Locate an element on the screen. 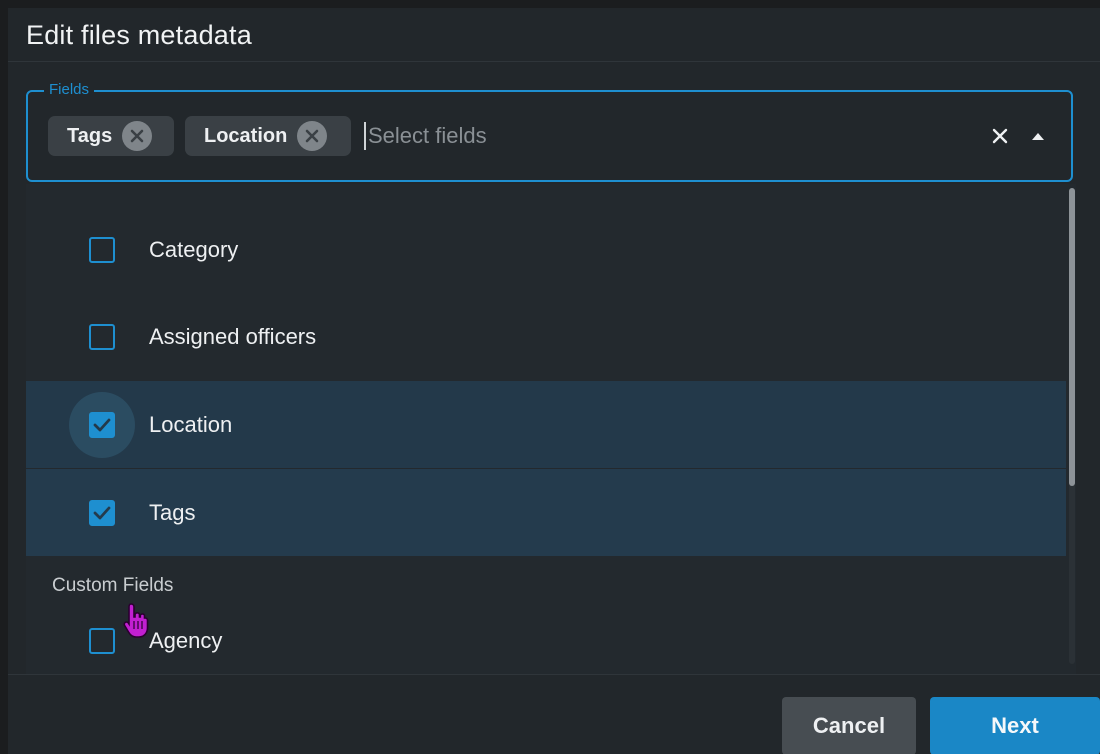  cancel-button: Cancel is located at coordinates (849, 725).